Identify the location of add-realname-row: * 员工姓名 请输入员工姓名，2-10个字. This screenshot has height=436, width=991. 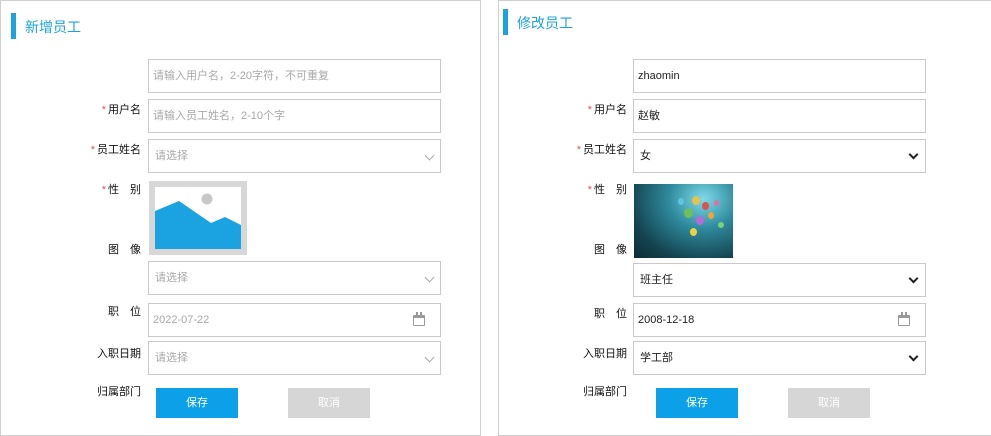
(240, 127).